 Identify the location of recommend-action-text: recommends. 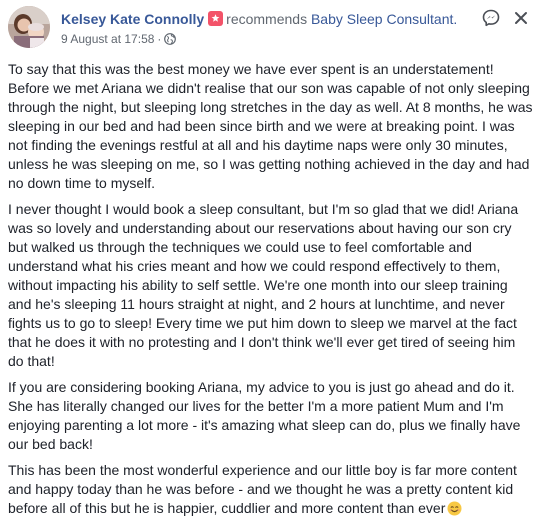
(267, 19).